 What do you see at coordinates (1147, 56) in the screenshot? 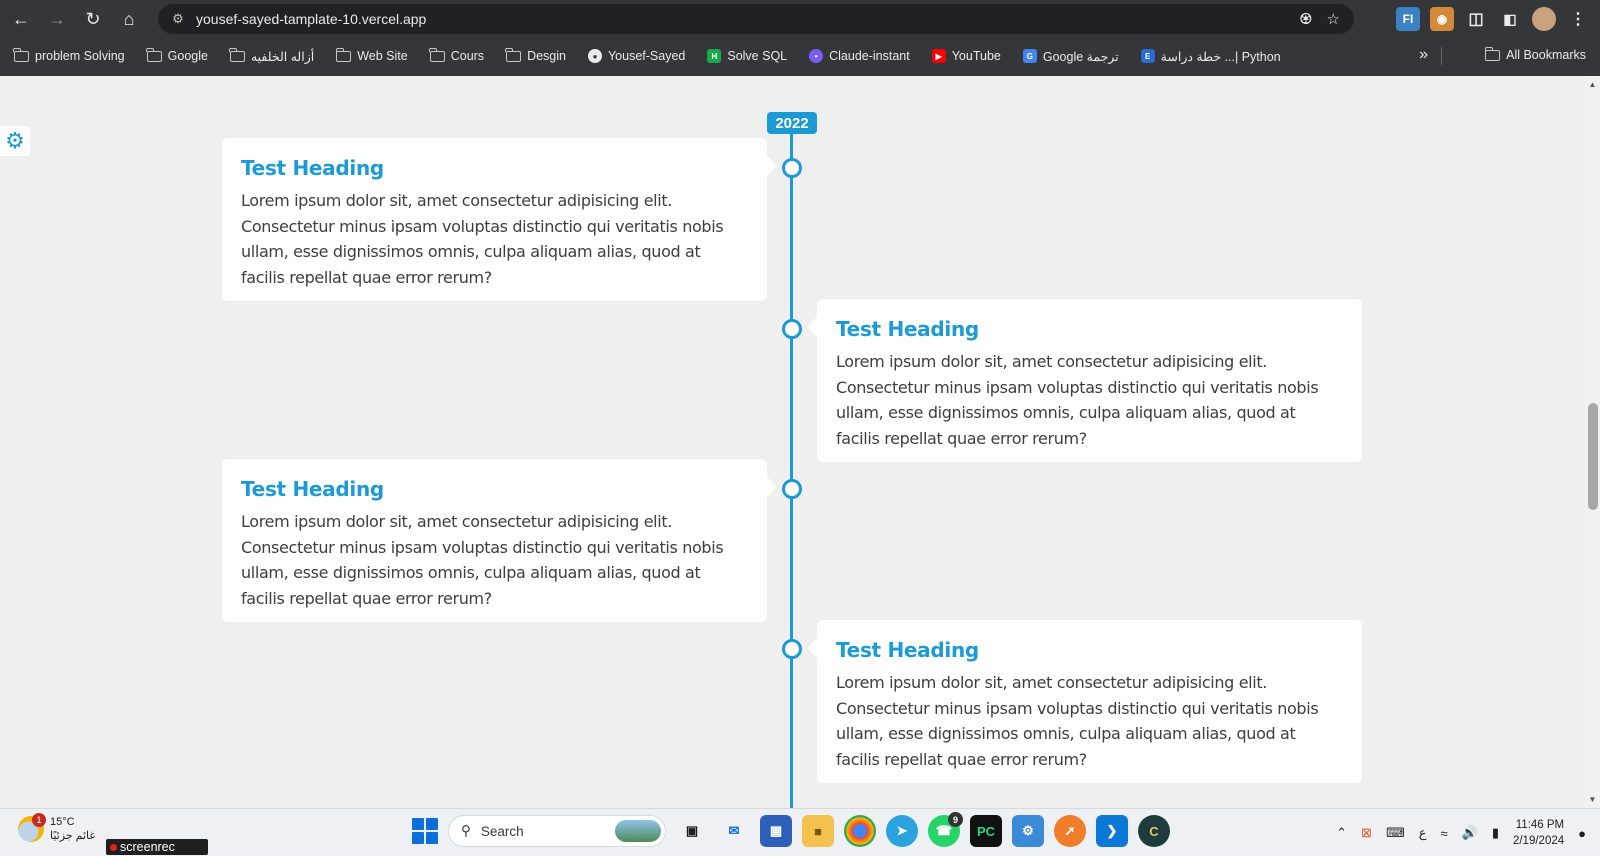
I see `e-icon: E` at bounding box center [1147, 56].